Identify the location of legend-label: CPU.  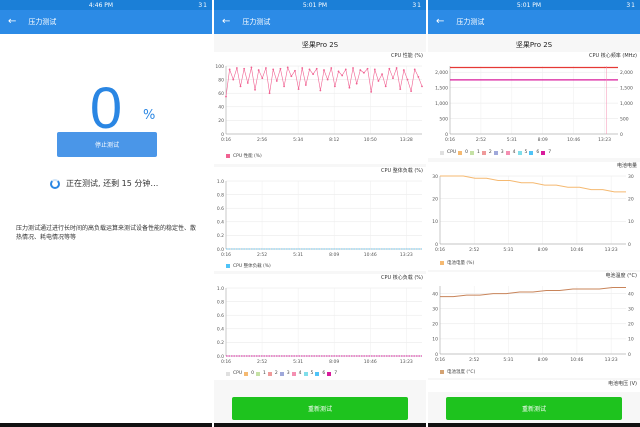
(452, 152).